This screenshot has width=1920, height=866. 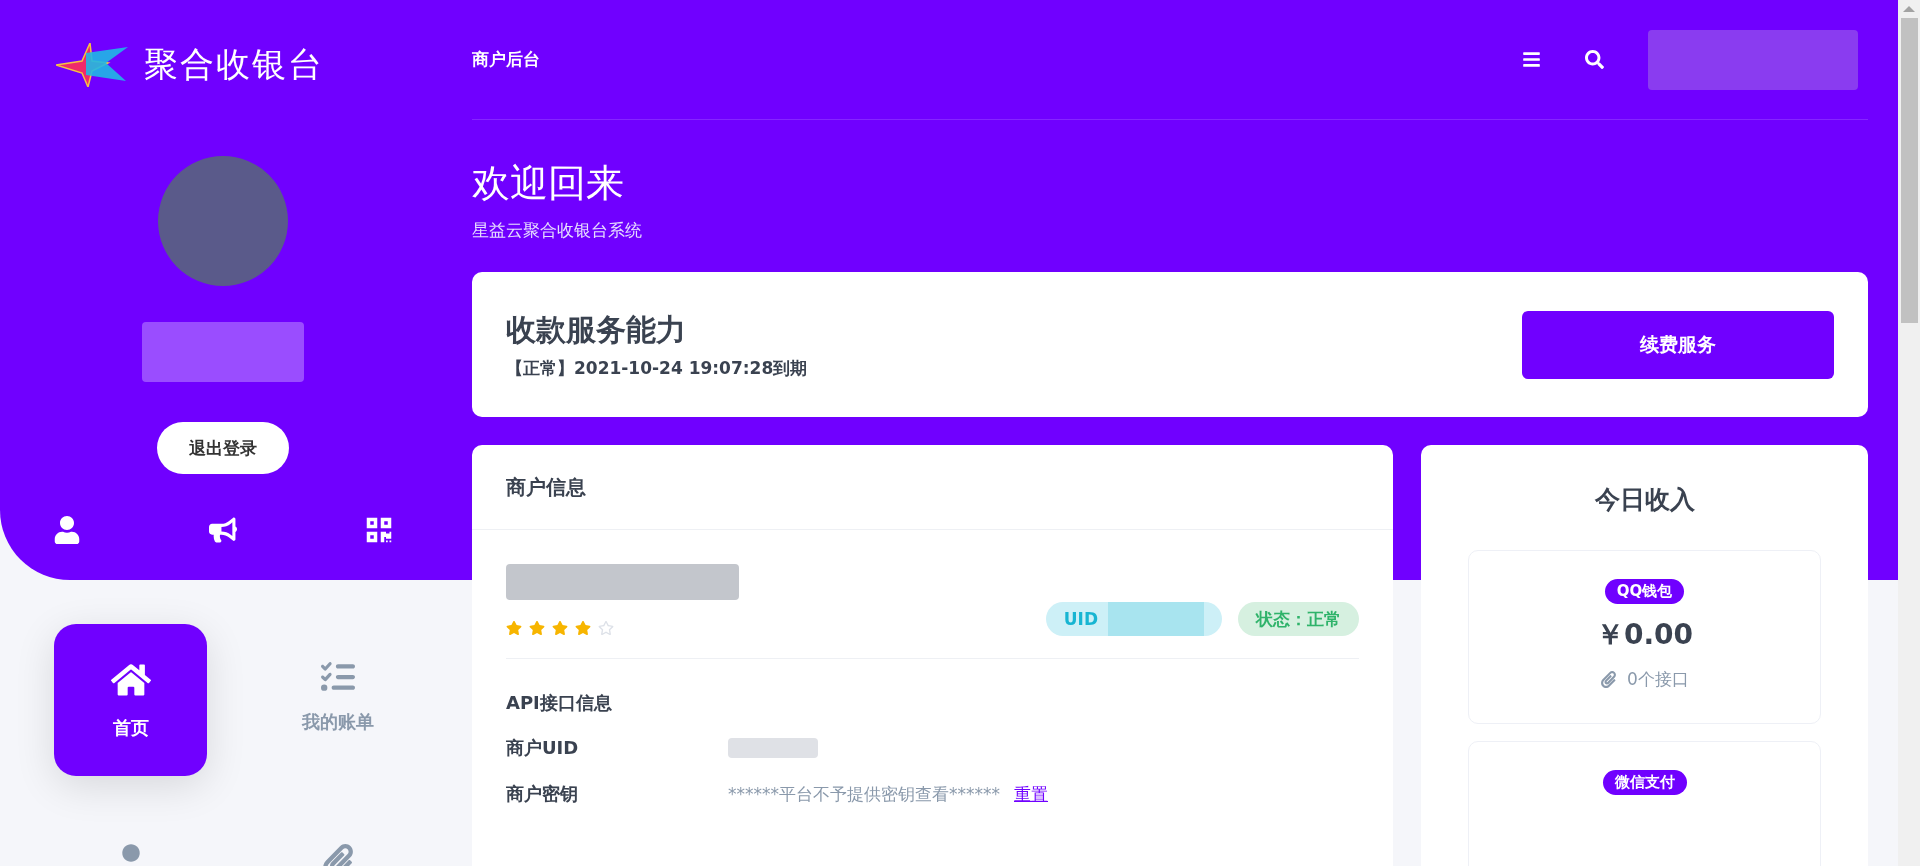 What do you see at coordinates (222, 448) in the screenshot?
I see `logout-button: 退出登录` at bounding box center [222, 448].